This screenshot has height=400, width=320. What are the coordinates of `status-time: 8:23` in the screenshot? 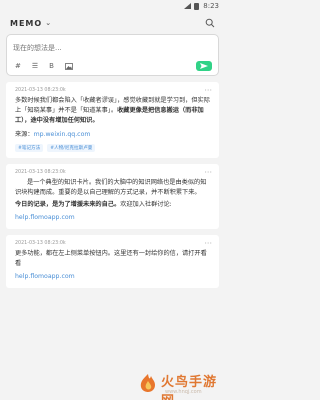 It's located at (211, 6).